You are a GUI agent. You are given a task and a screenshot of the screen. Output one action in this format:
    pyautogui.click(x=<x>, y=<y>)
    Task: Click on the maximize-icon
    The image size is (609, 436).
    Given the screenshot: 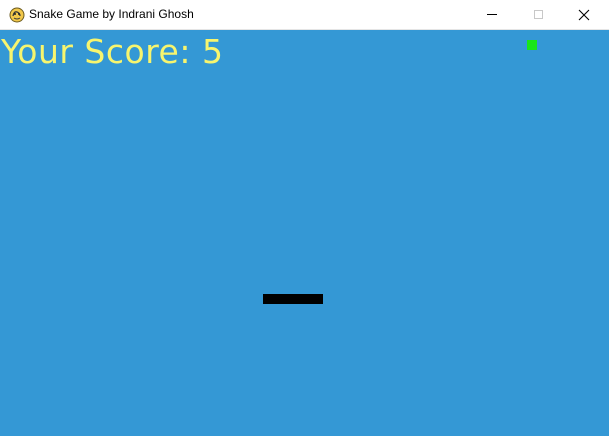 What is the action you would take?
    pyautogui.click(x=538, y=14)
    